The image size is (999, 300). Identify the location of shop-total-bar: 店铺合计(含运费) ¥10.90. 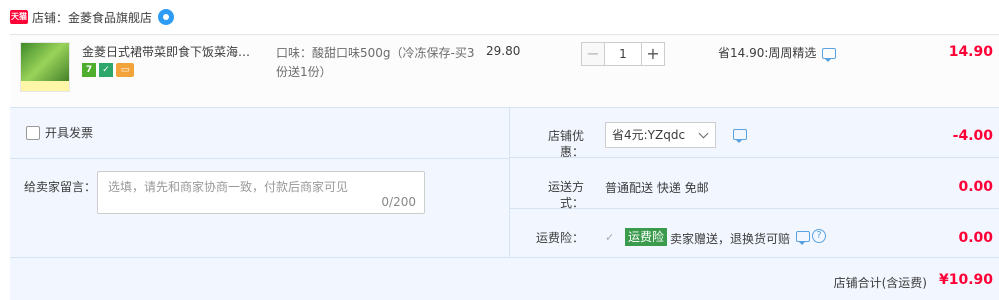
(504, 278).